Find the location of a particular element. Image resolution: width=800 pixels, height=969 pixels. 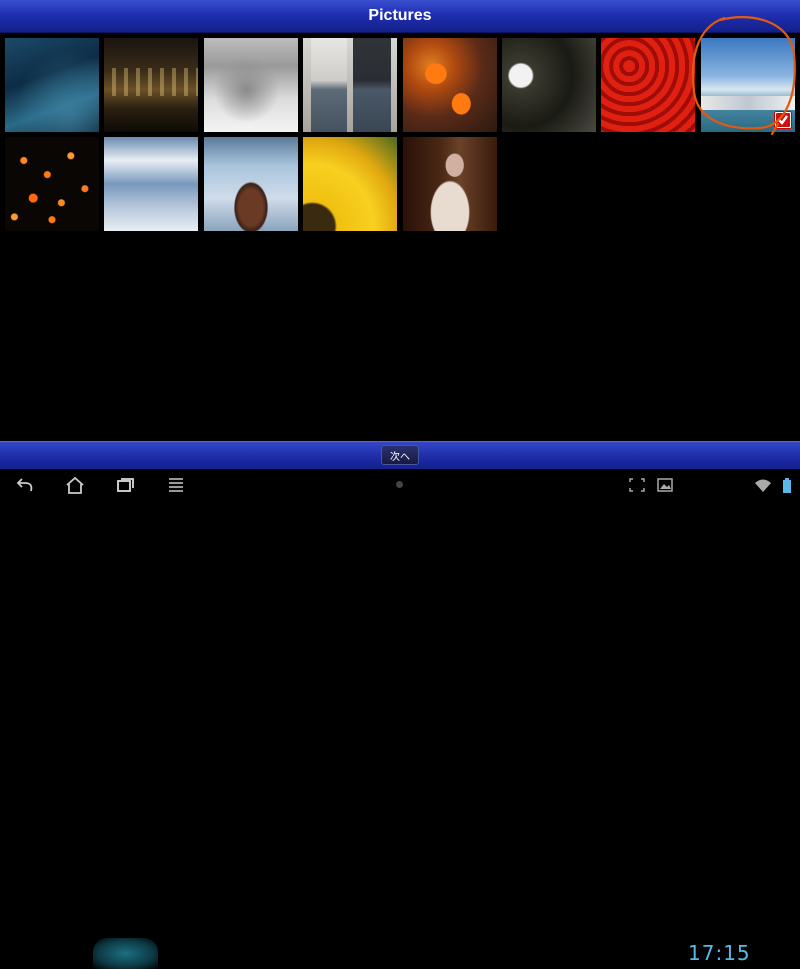

thumb-lake is located at coordinates (52, 85).